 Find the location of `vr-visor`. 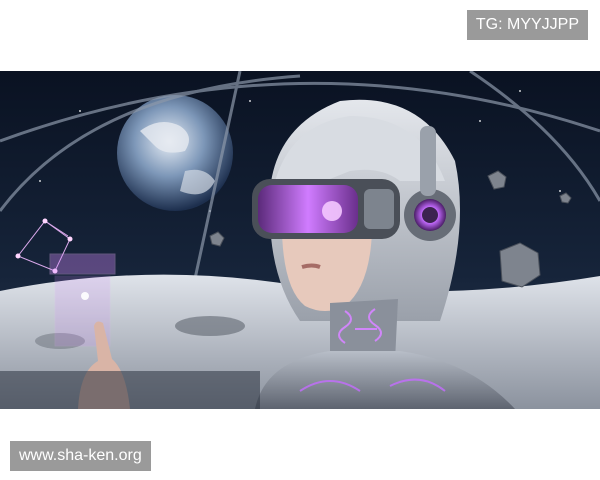

vr-visor is located at coordinates (326, 209).